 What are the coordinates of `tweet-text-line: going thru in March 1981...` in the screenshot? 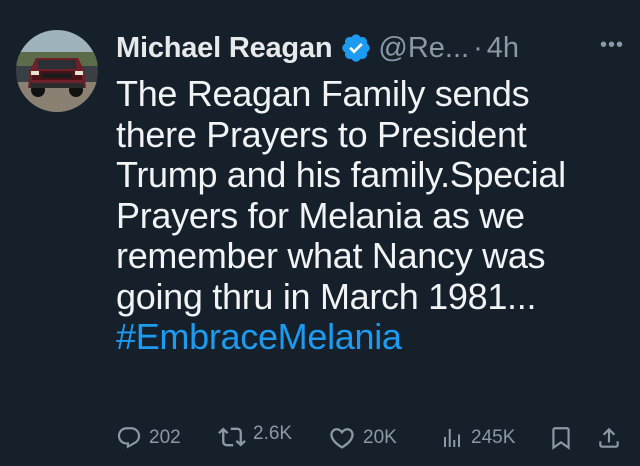 It's located at (326, 296).